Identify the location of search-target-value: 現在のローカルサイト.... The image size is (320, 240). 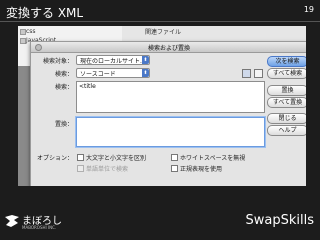
(113, 61).